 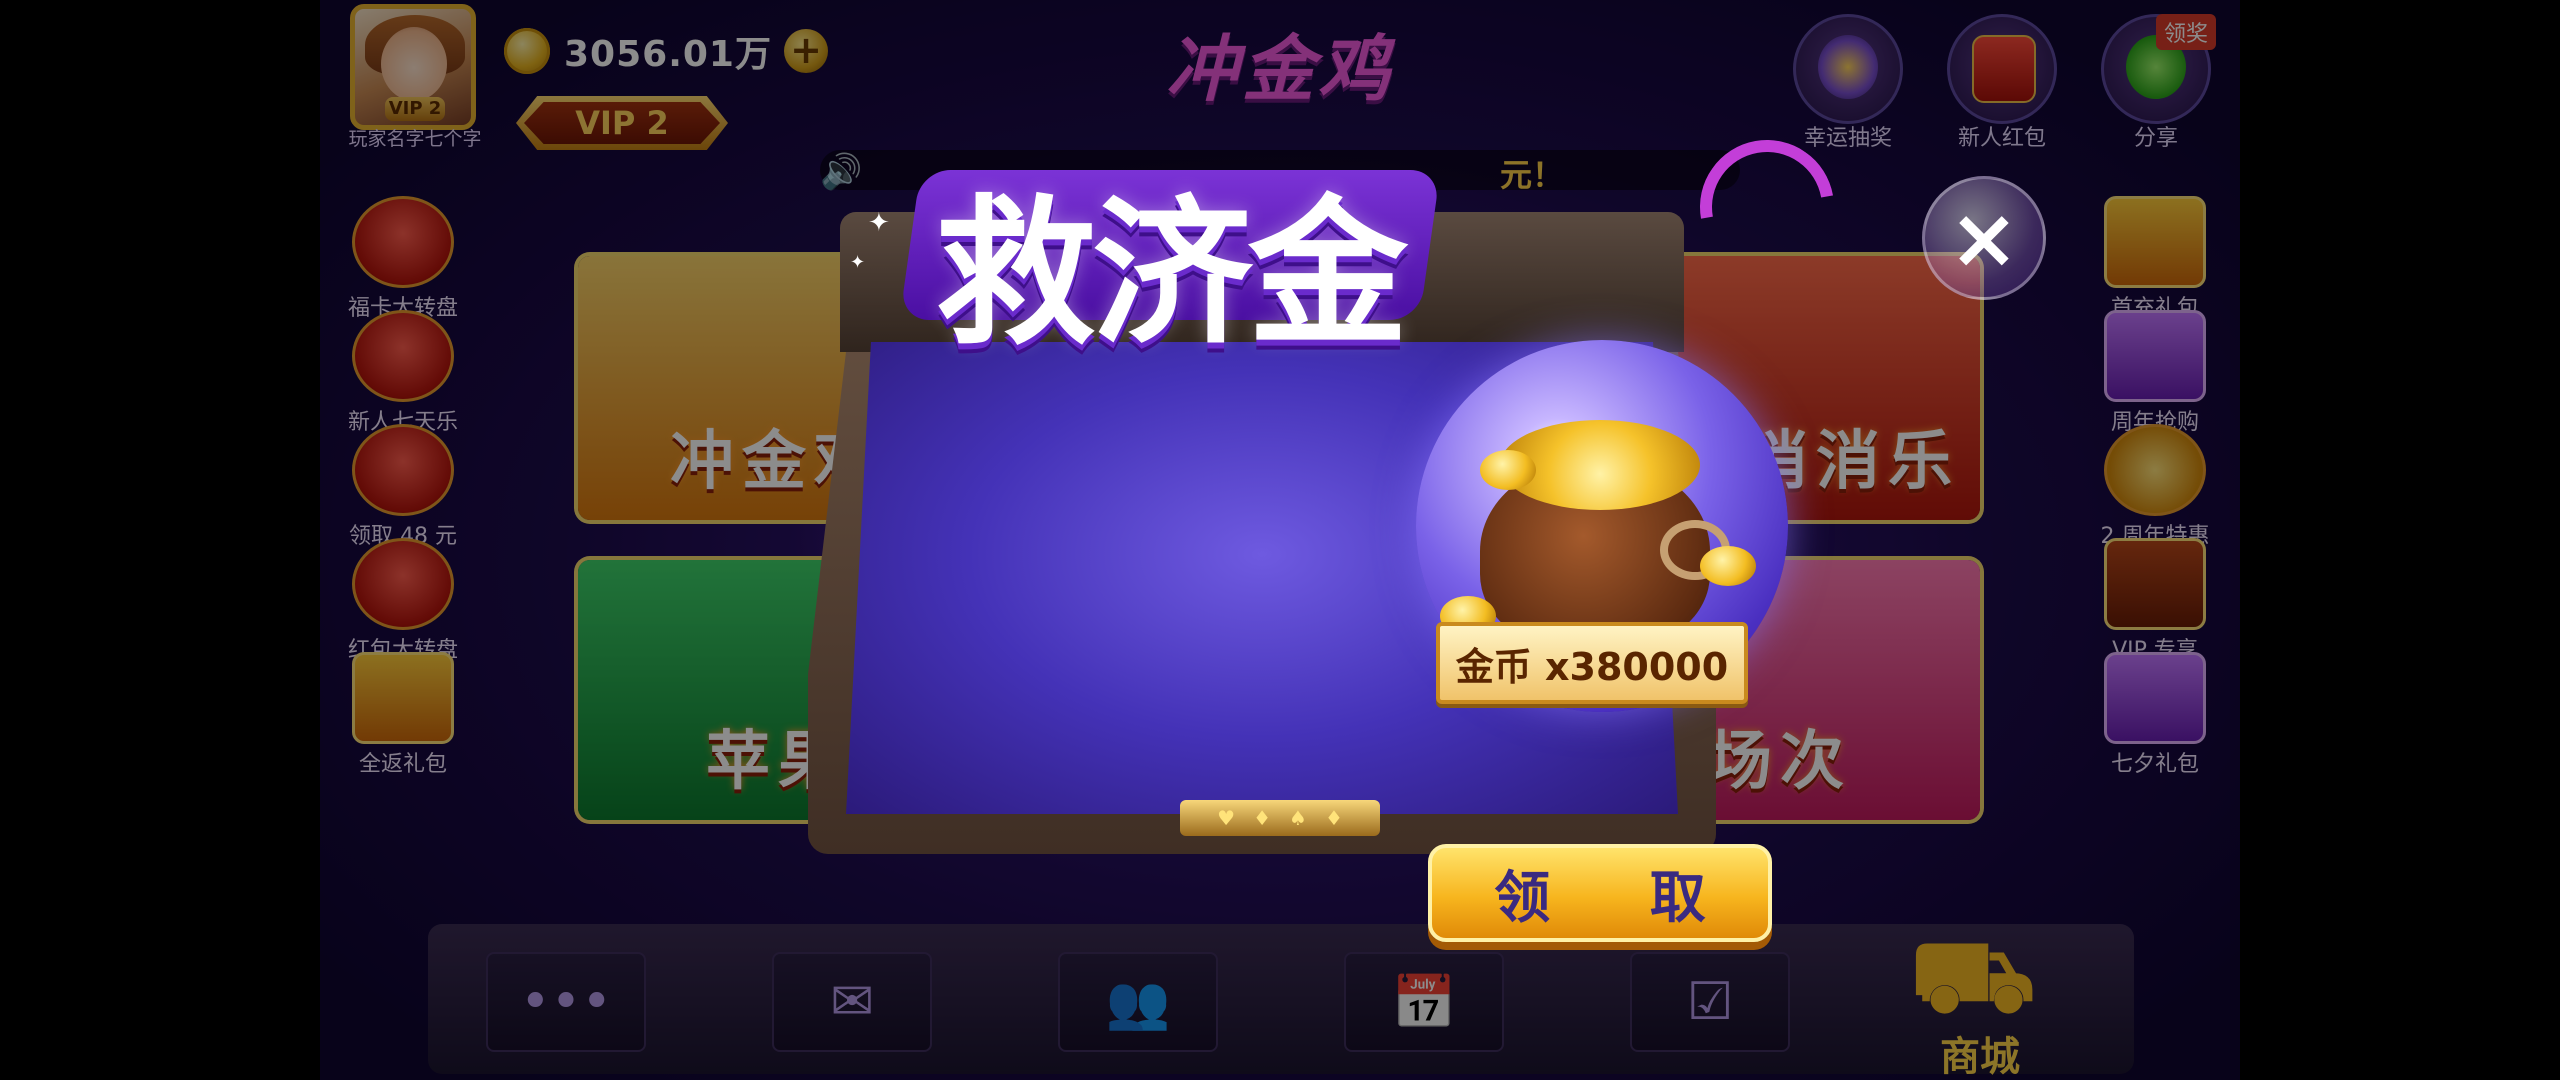 What do you see at coordinates (1600, 535) in the screenshot?
I see `coin-bag-icon` at bounding box center [1600, 535].